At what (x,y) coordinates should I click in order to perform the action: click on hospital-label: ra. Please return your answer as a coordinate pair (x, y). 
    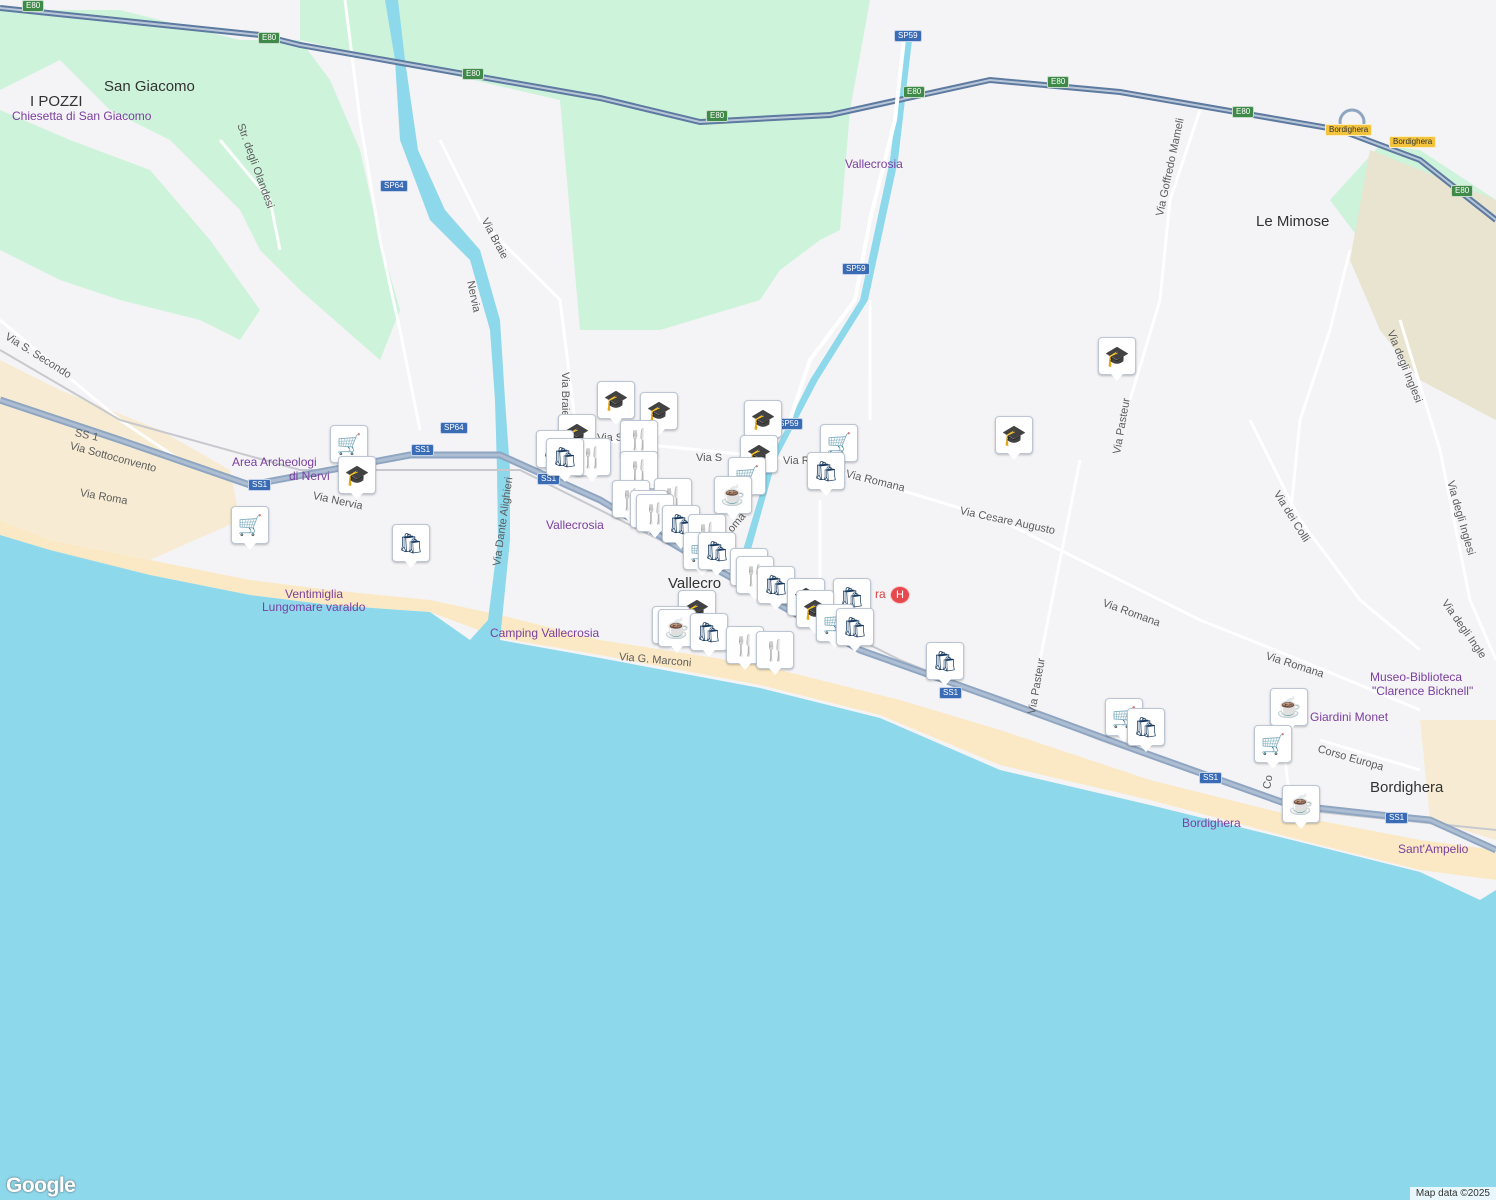
    Looking at the image, I should click on (880, 594).